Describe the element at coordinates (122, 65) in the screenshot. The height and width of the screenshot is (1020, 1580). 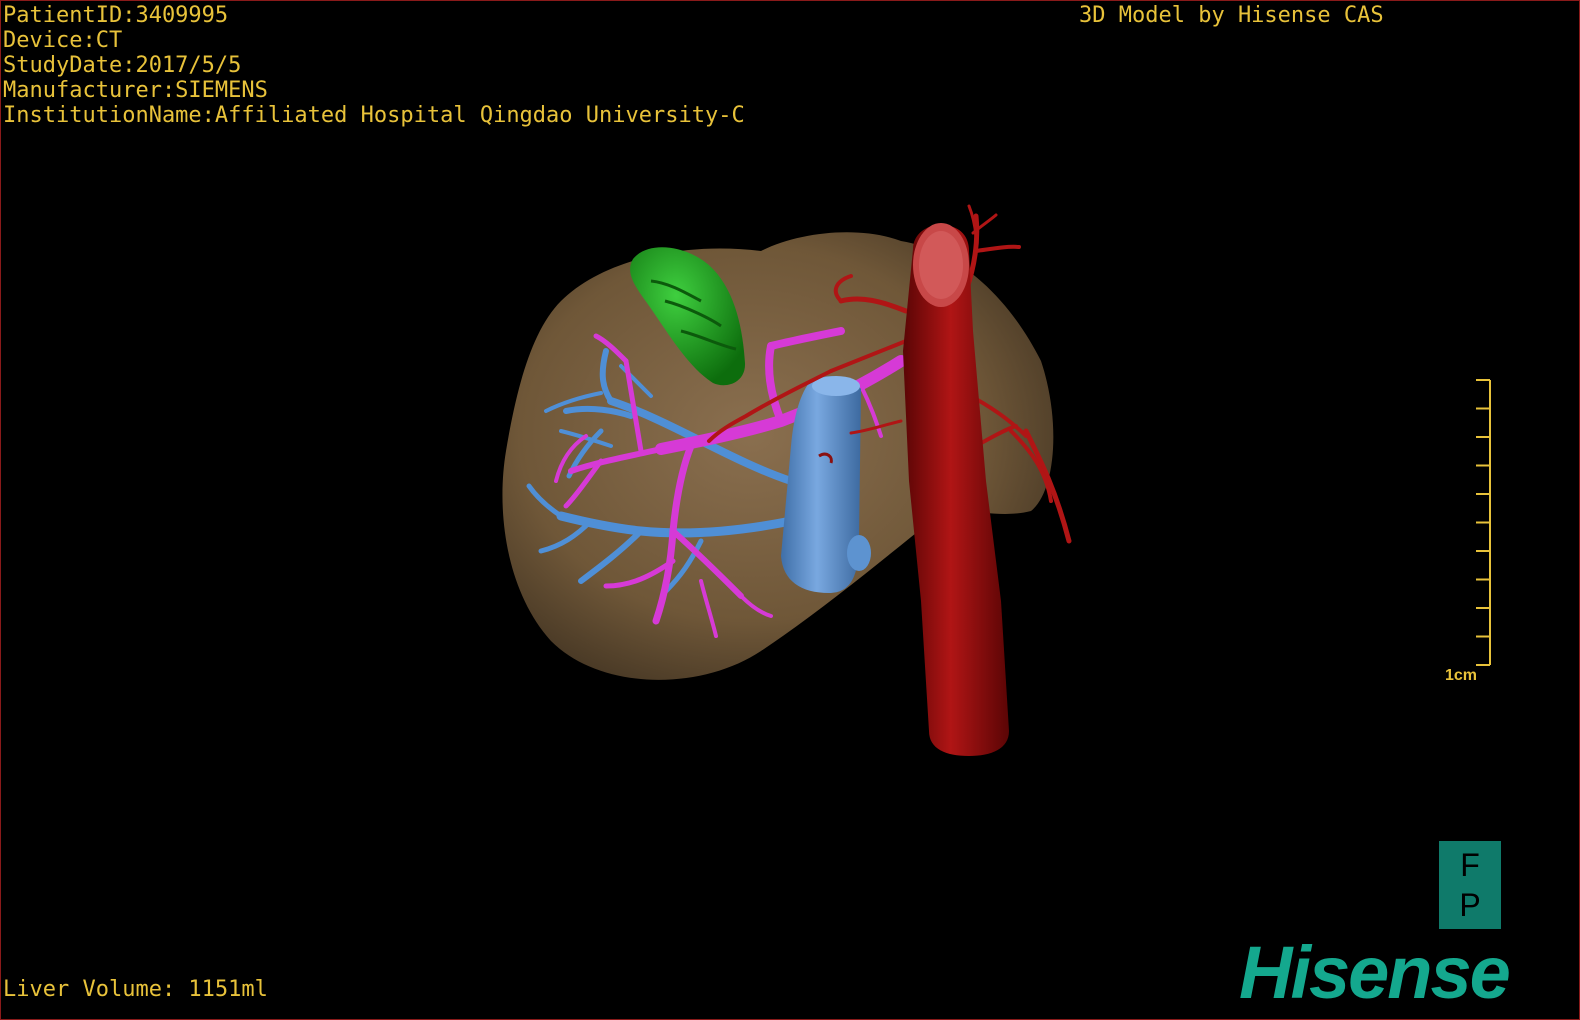
I see `study-date: StudyDate:2017/5/5` at that location.